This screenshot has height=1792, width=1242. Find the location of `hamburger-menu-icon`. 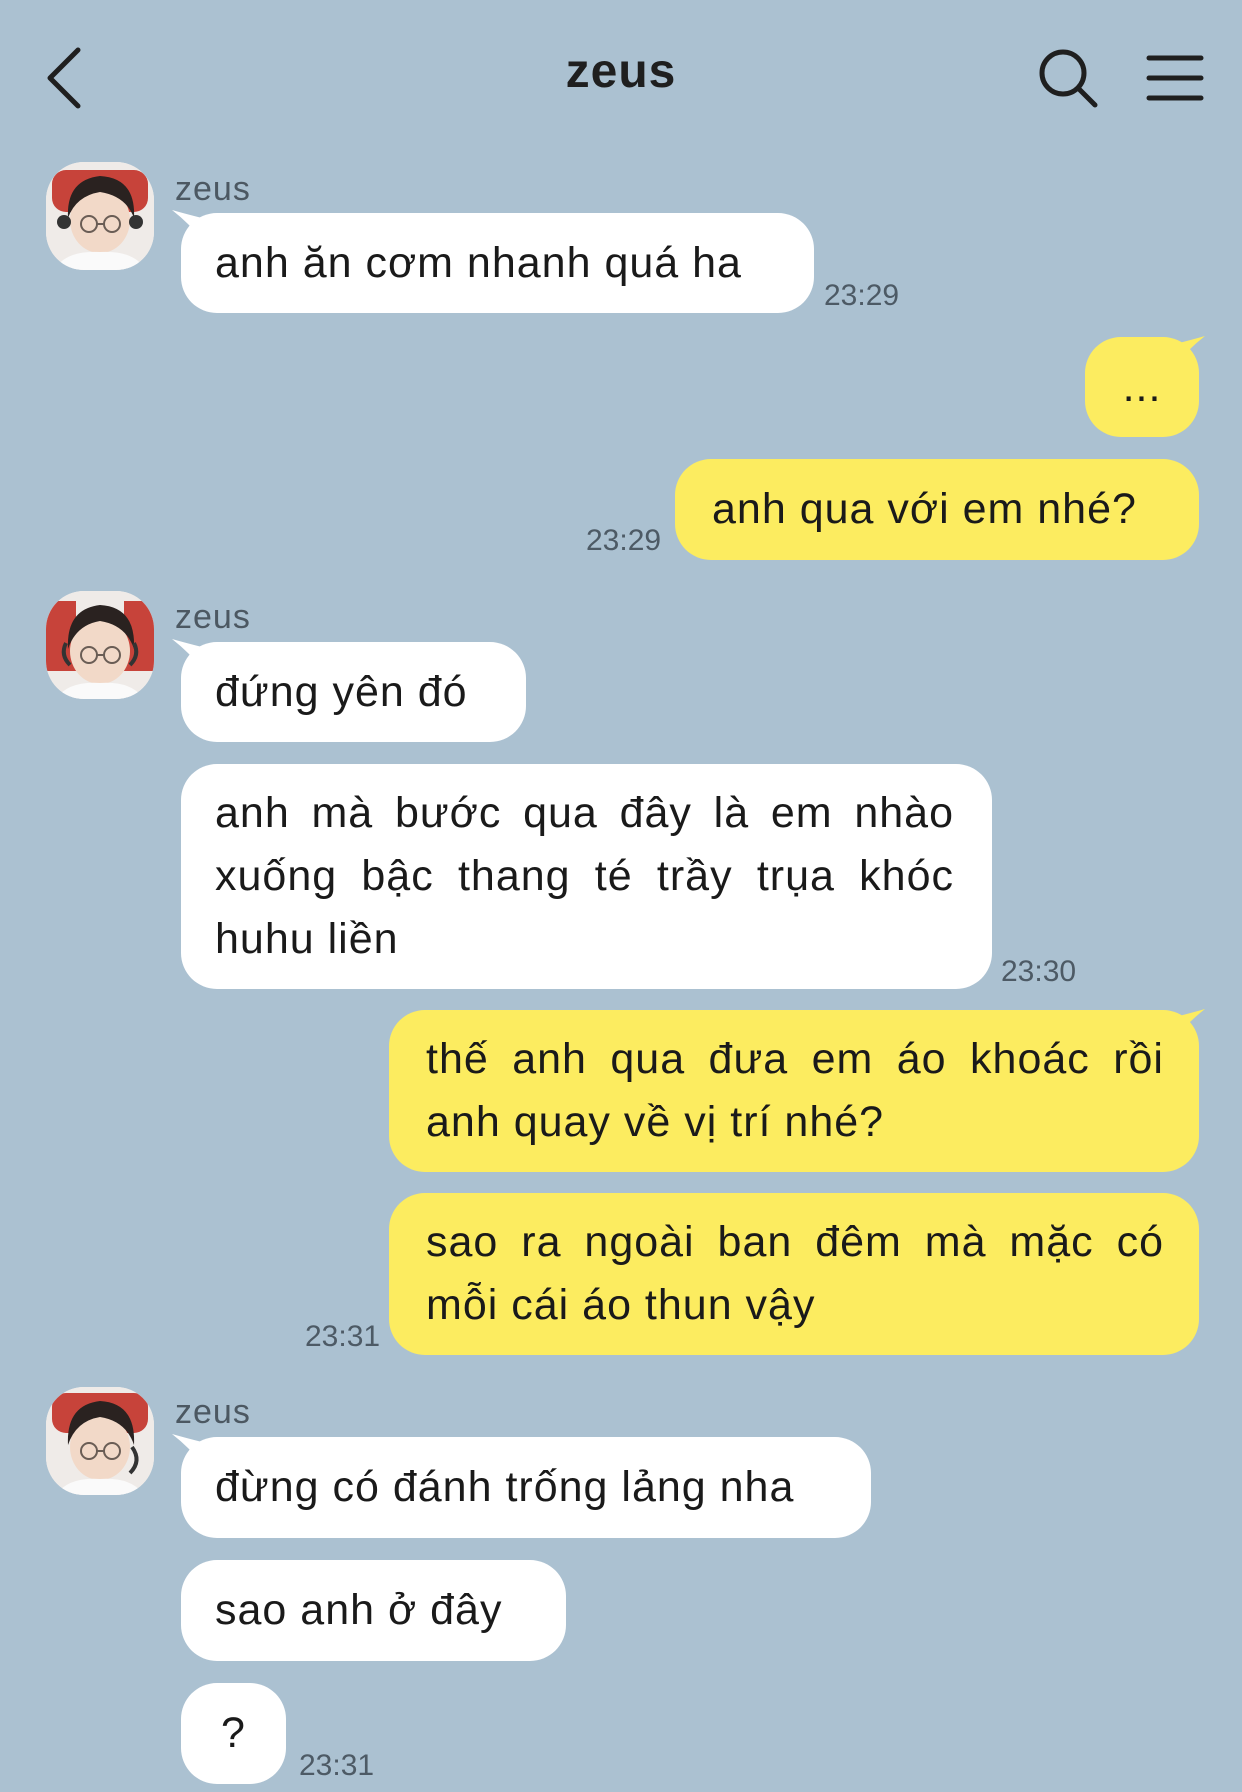

hamburger-menu-icon is located at coordinates (1175, 78).